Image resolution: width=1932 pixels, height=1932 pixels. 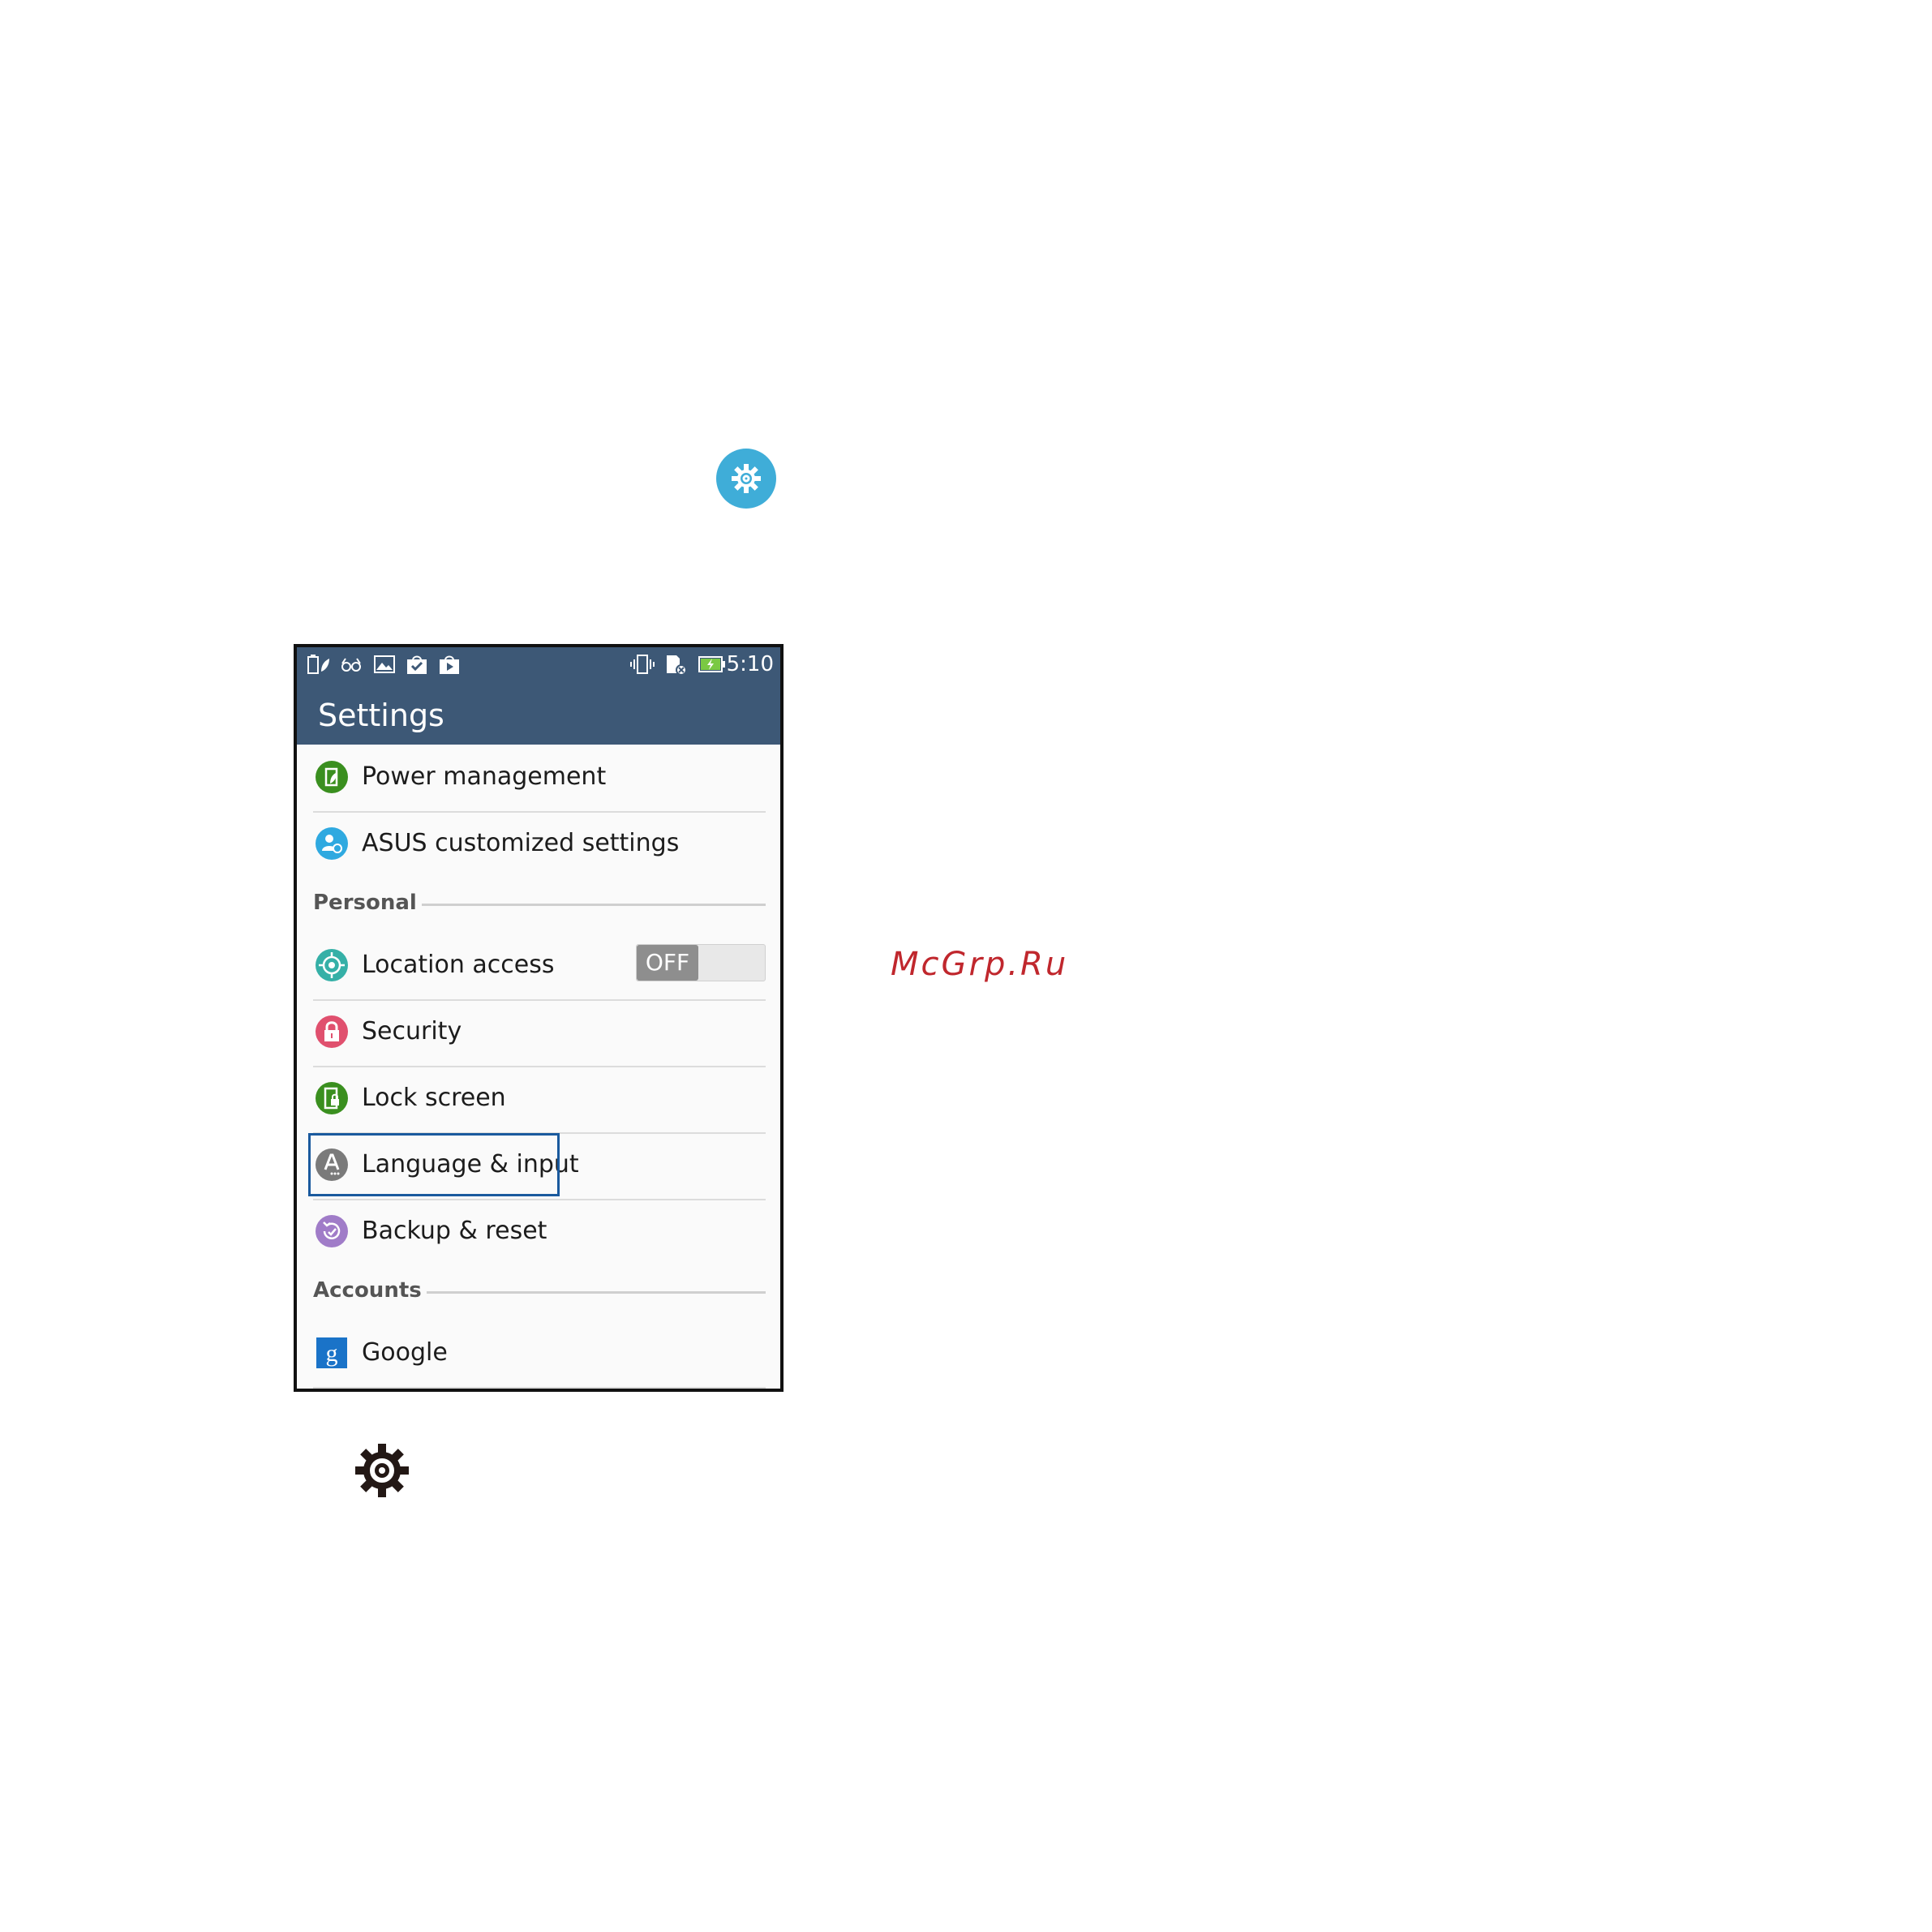 What do you see at coordinates (381, 715) in the screenshot?
I see `page-title: Settings` at bounding box center [381, 715].